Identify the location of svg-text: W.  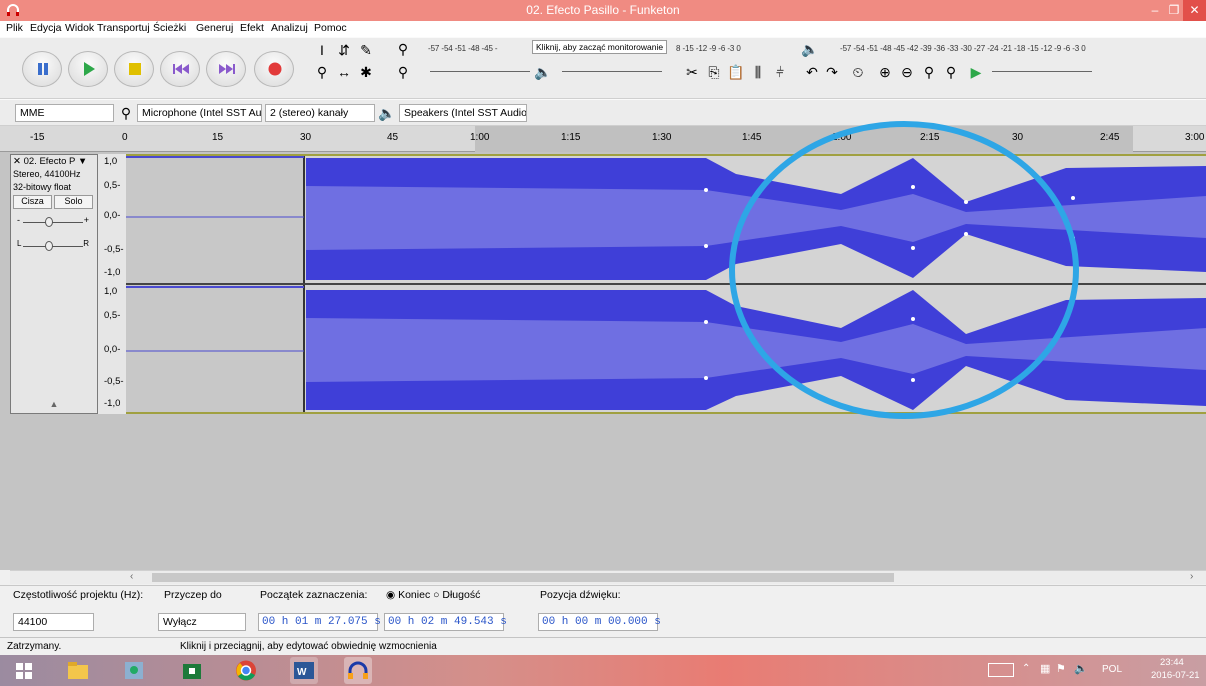
(302, 672).